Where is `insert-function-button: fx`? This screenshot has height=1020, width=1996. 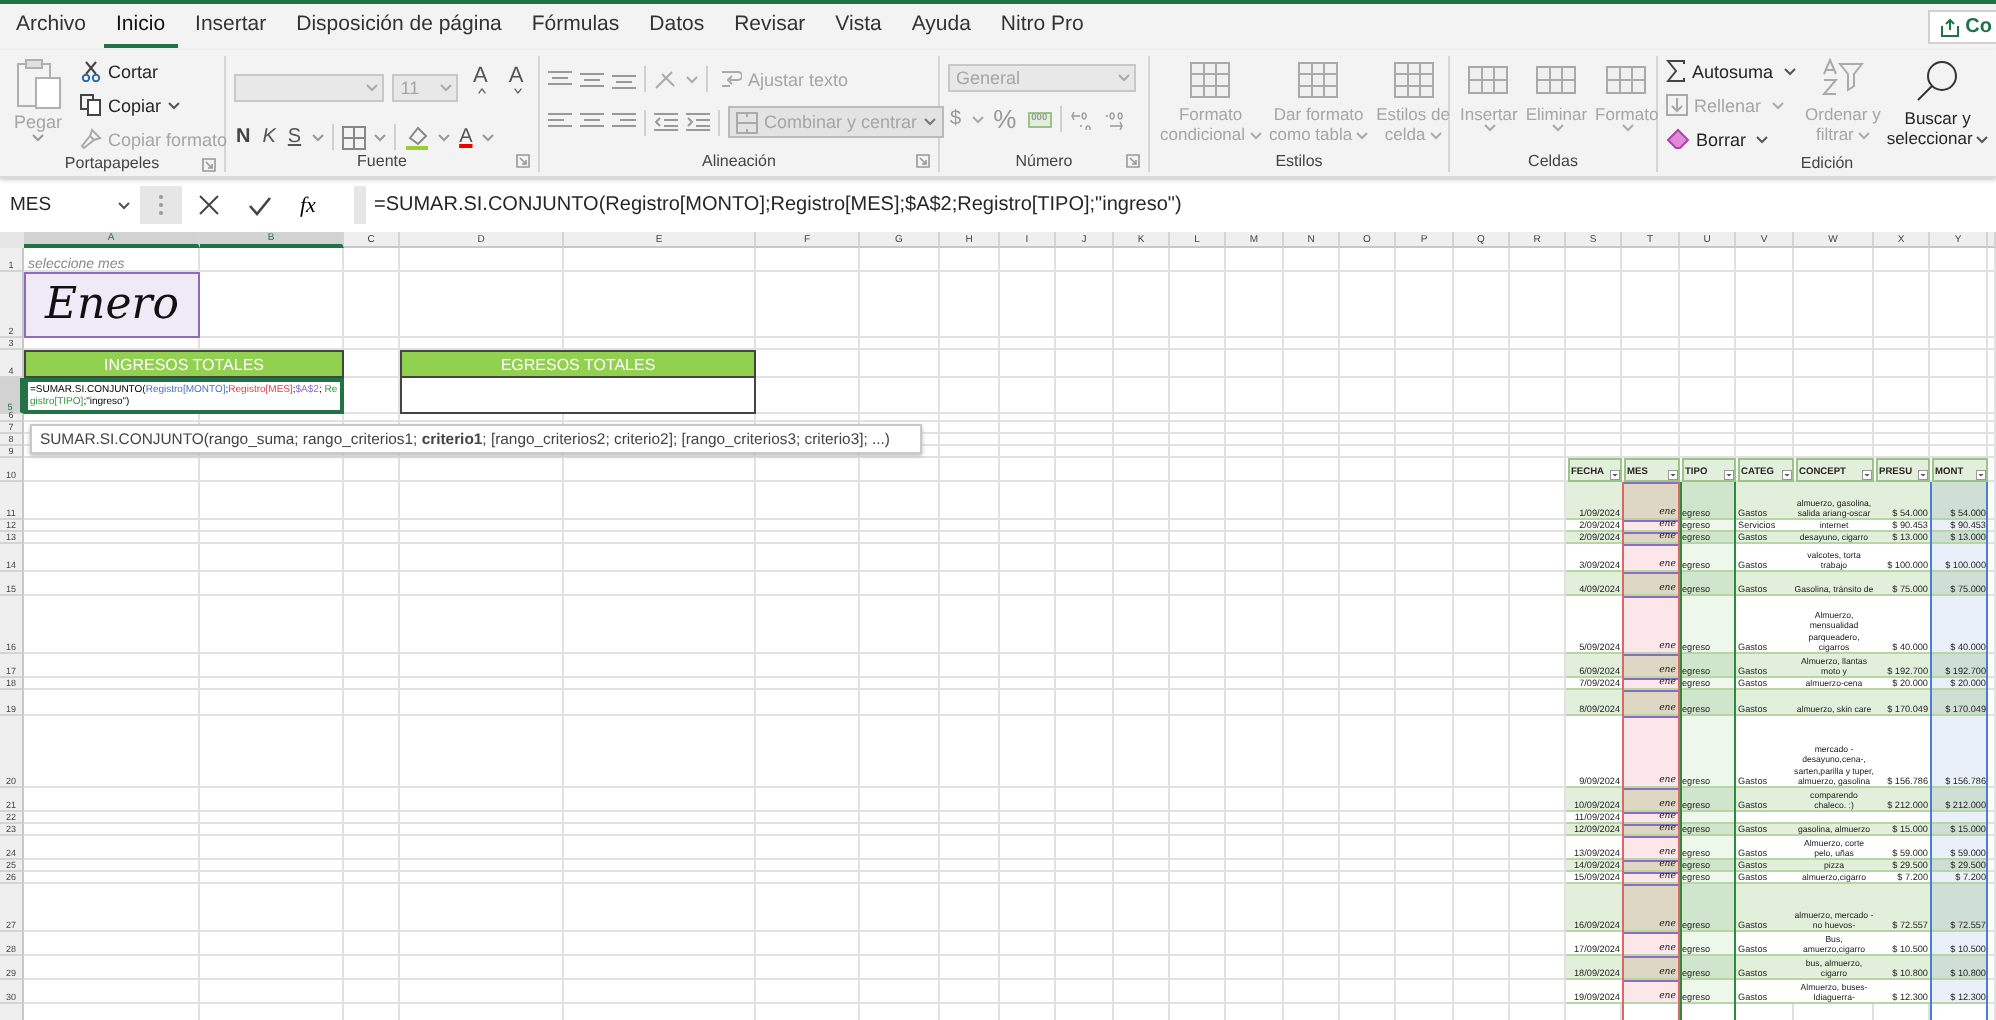
insert-function-button: fx is located at coordinates (308, 205).